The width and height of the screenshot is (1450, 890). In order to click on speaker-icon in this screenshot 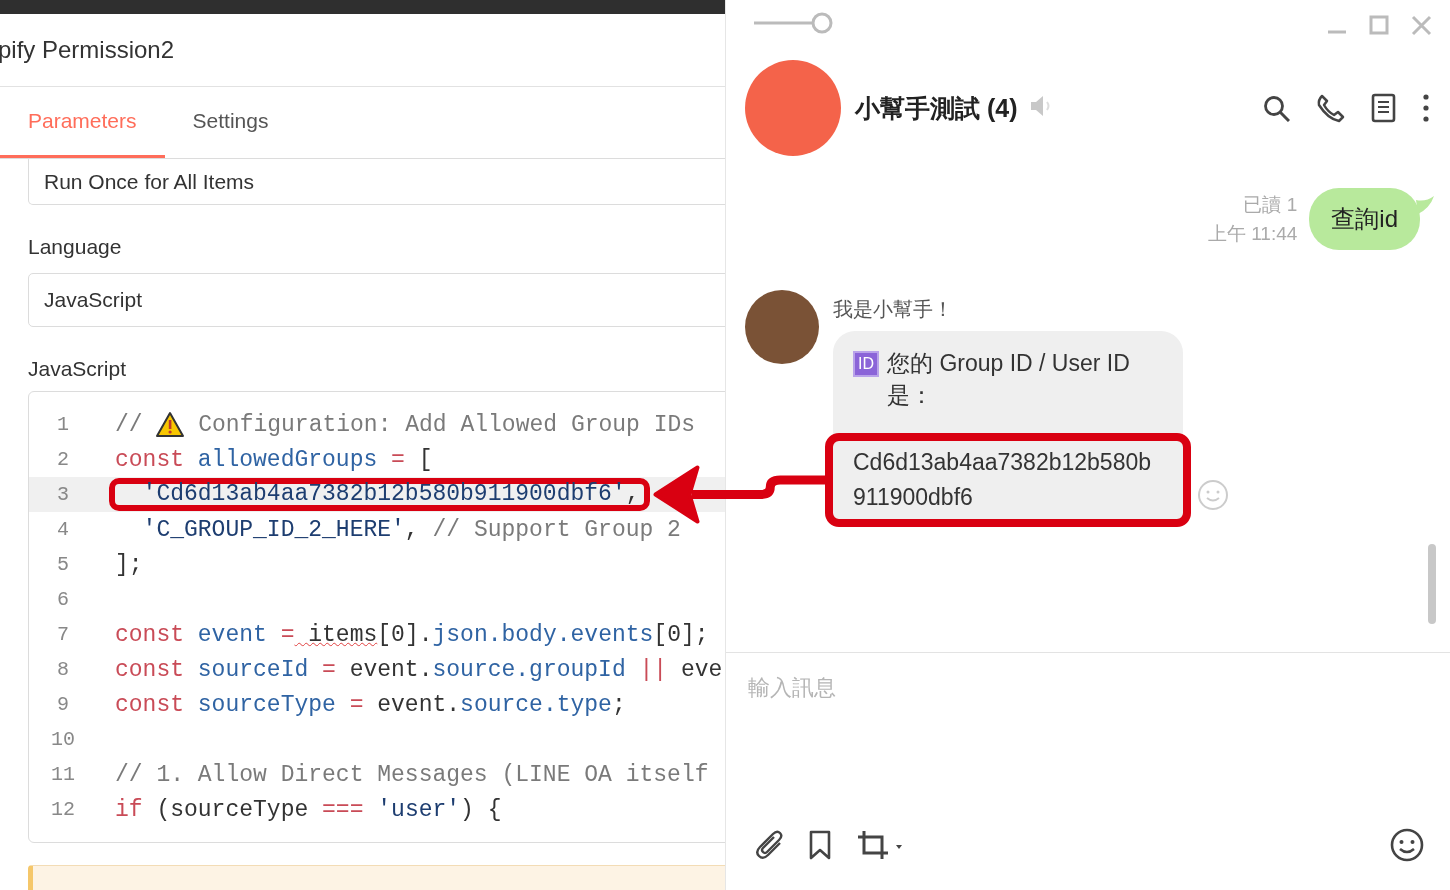, I will do `click(1040, 106)`.